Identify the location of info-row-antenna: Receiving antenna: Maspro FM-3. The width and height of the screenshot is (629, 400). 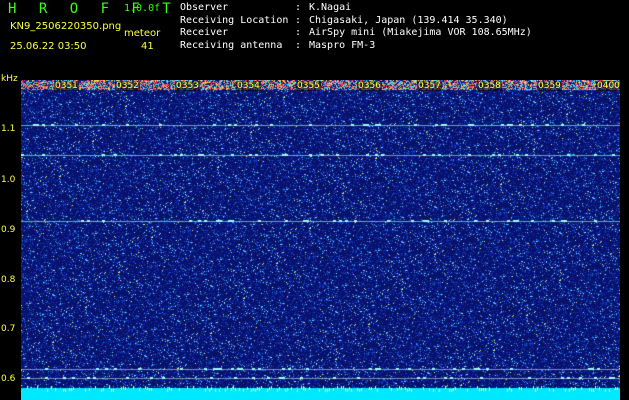
(278, 45).